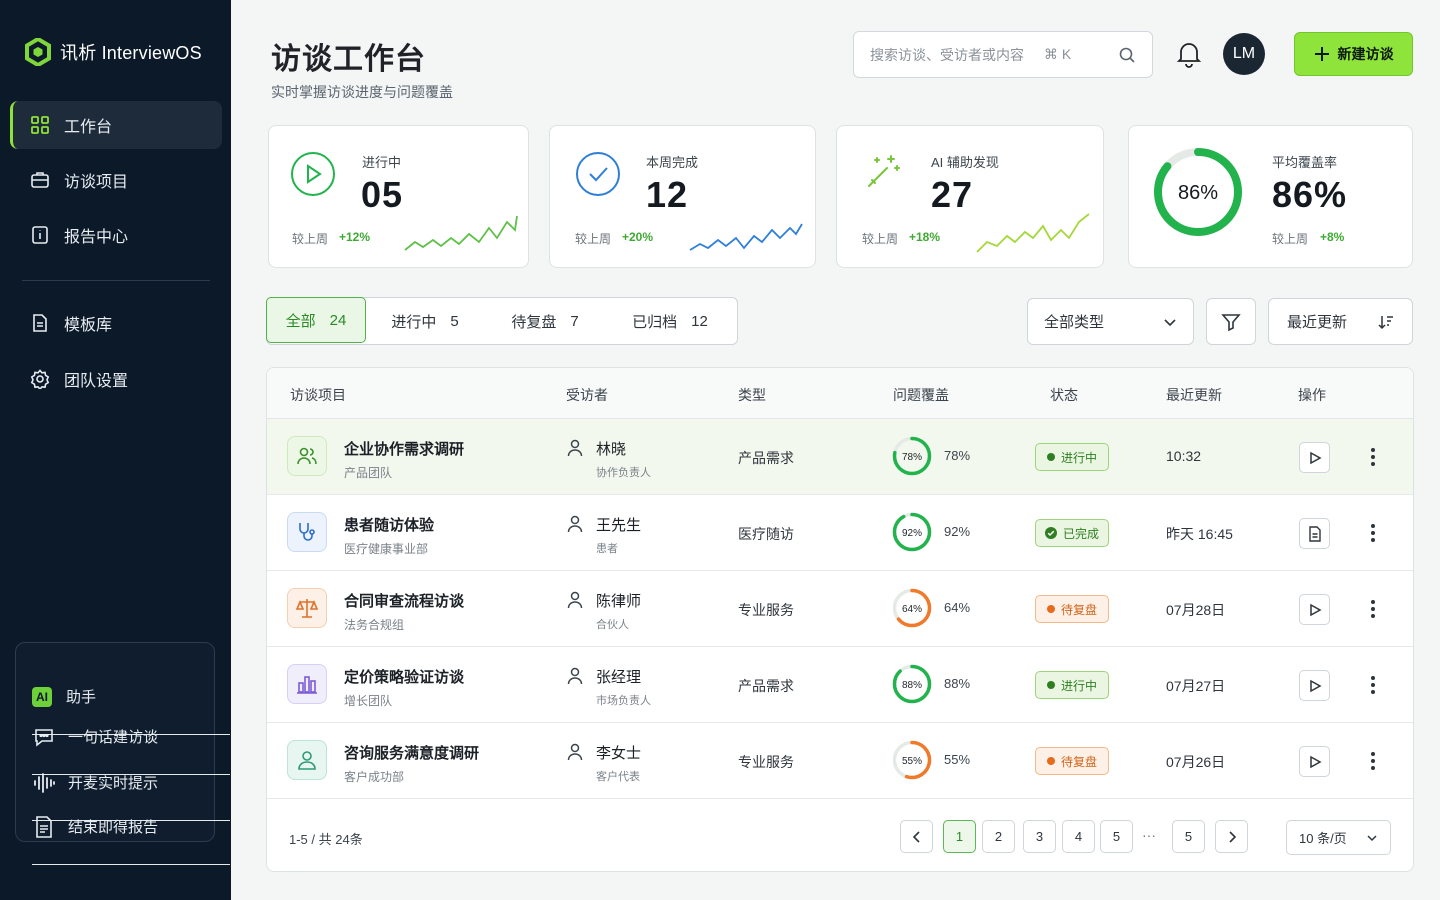 The image size is (1440, 900). What do you see at coordinates (947, 54) in the screenshot?
I see `search-placeholder: 搜索访谈、受访者或内容` at bounding box center [947, 54].